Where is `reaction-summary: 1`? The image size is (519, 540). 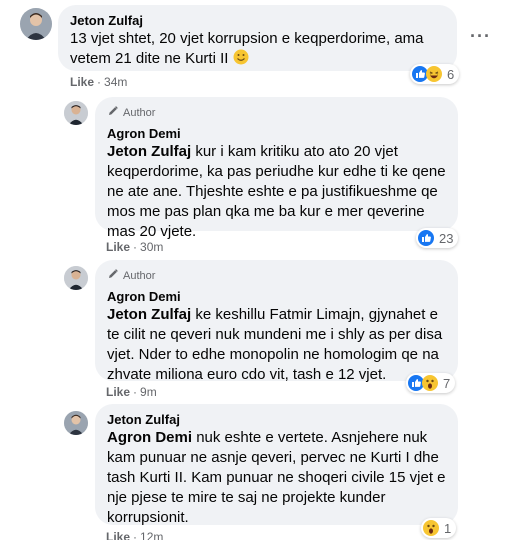
reaction-summary: 1 is located at coordinates (439, 528).